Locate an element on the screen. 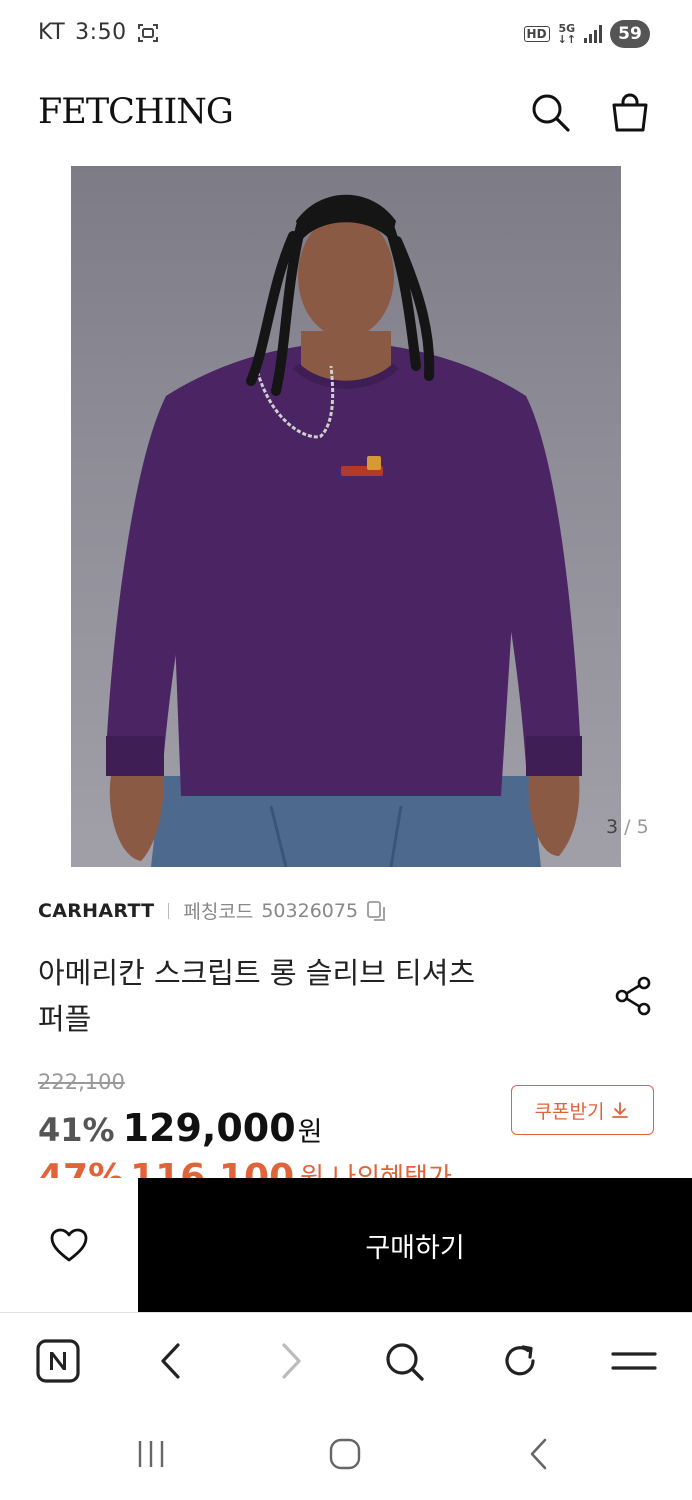  carrier-label: KT is located at coordinates (52, 32).